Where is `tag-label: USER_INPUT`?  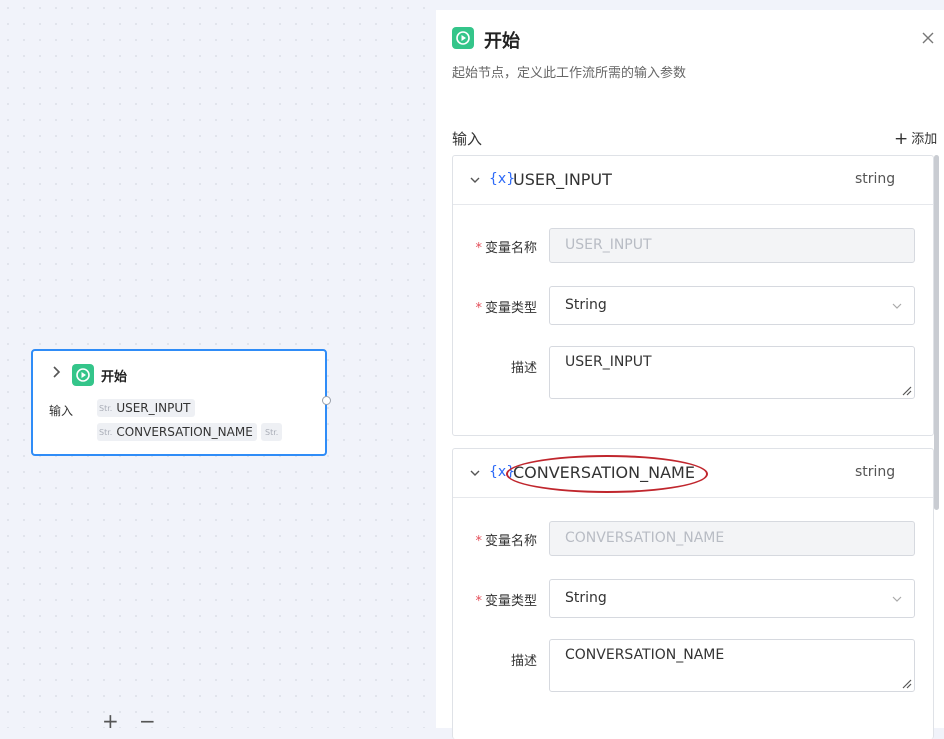
tag-label: USER_INPUT is located at coordinates (153, 408).